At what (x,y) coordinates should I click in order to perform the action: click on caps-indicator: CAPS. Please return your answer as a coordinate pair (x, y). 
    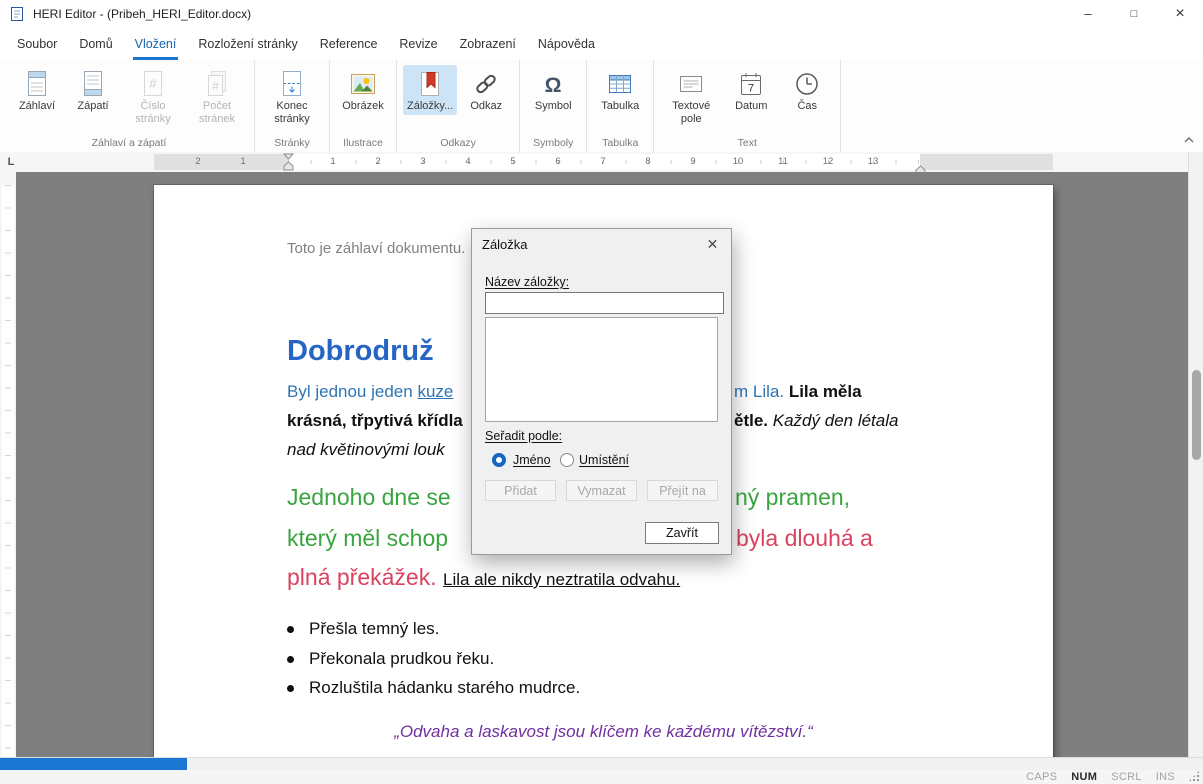
    Looking at the image, I should click on (1042, 777).